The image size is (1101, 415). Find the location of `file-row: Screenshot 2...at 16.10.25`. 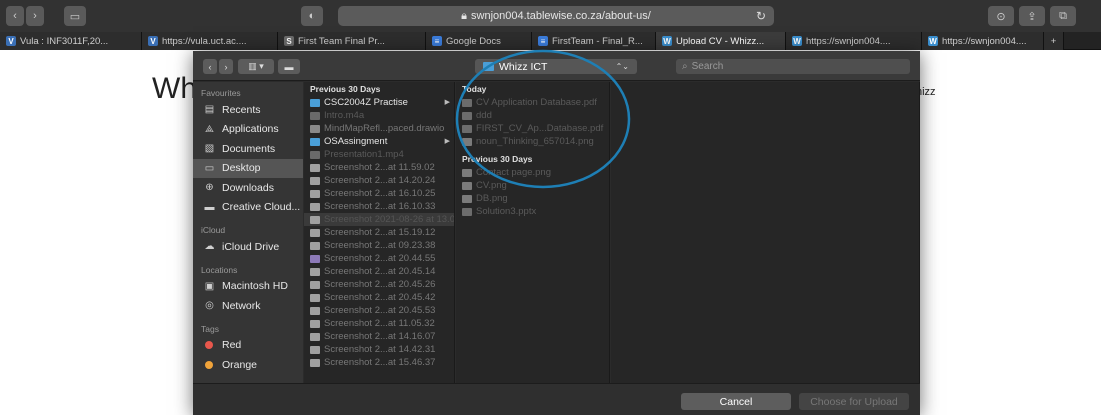

file-row: Screenshot 2...at 16.10.25 is located at coordinates (379, 193).